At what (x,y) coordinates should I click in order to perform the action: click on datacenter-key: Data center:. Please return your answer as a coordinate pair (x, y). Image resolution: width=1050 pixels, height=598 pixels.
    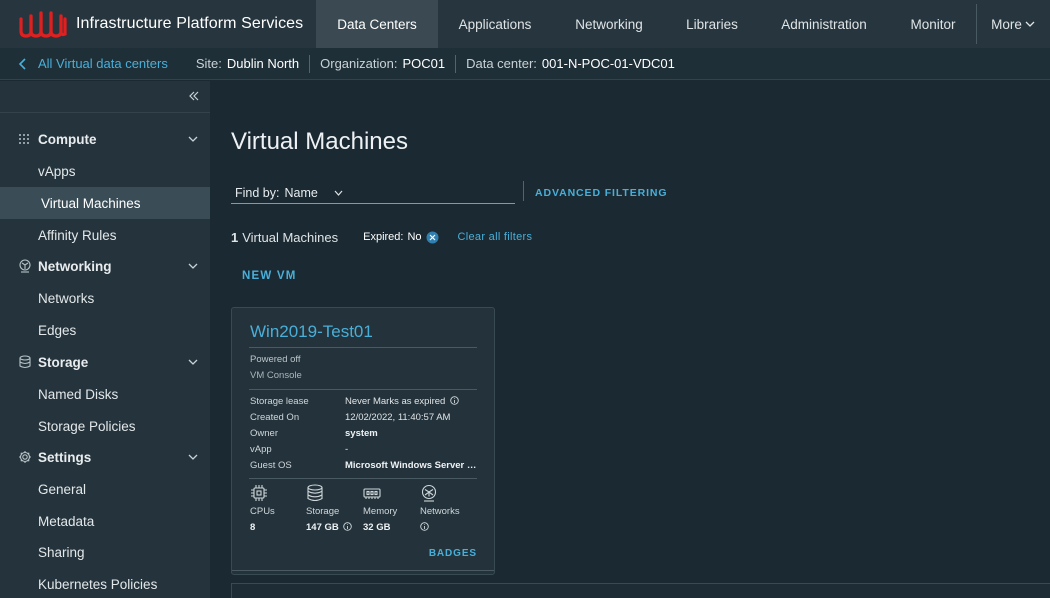
    Looking at the image, I should click on (501, 63).